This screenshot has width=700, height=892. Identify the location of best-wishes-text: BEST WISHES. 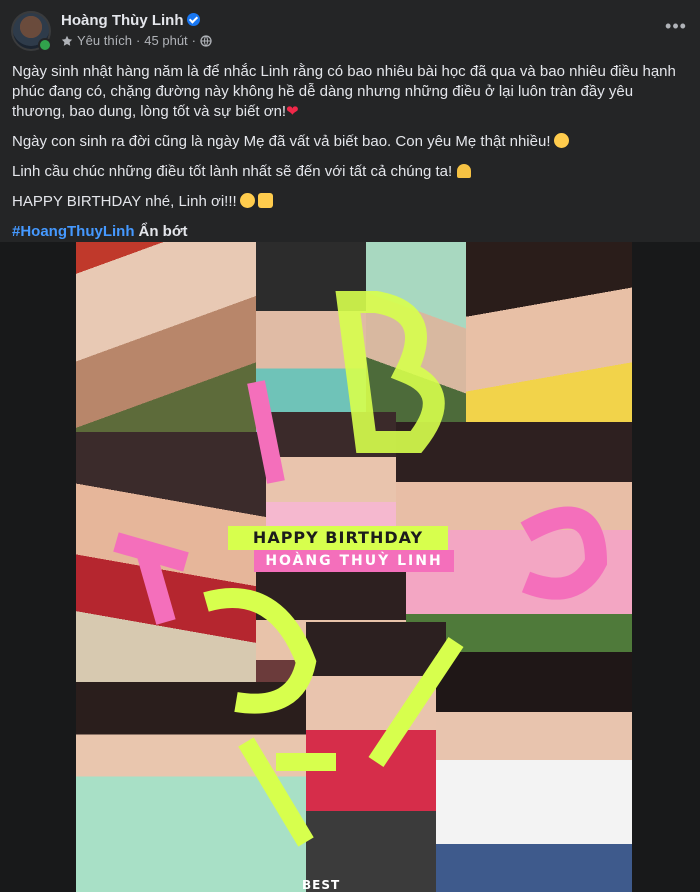
(321, 885).